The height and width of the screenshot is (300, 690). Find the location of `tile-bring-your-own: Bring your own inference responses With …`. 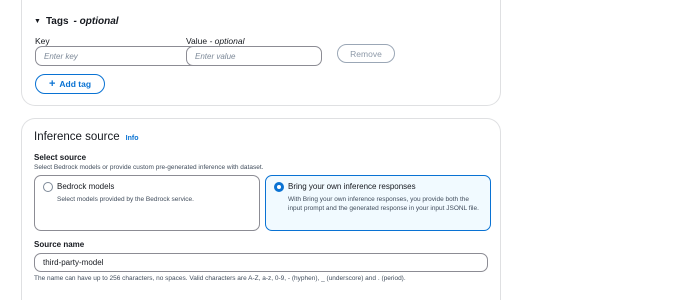

tile-bring-your-own: Bring your own inference responses With … is located at coordinates (378, 203).